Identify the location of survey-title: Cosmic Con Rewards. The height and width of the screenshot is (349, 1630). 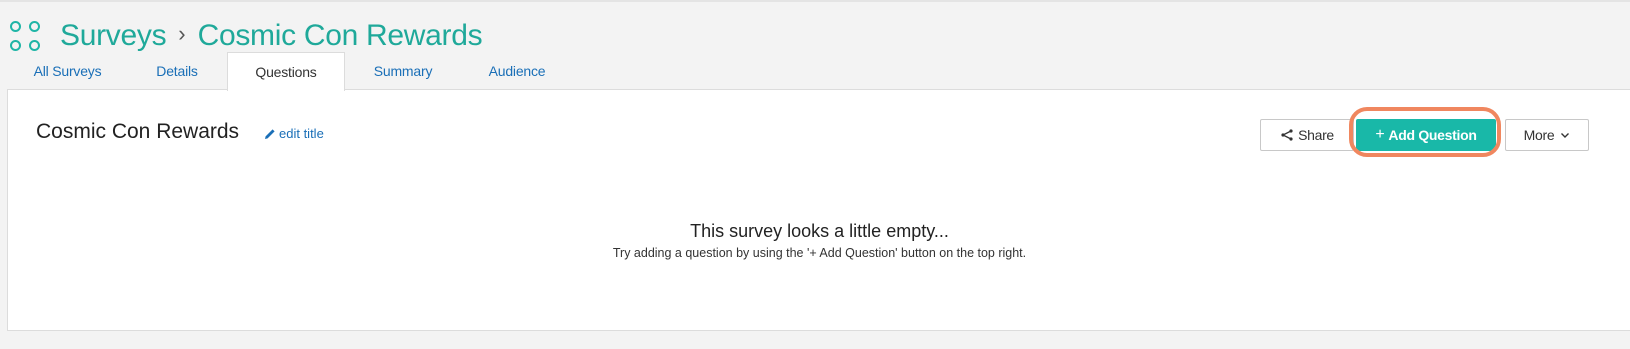
(138, 131).